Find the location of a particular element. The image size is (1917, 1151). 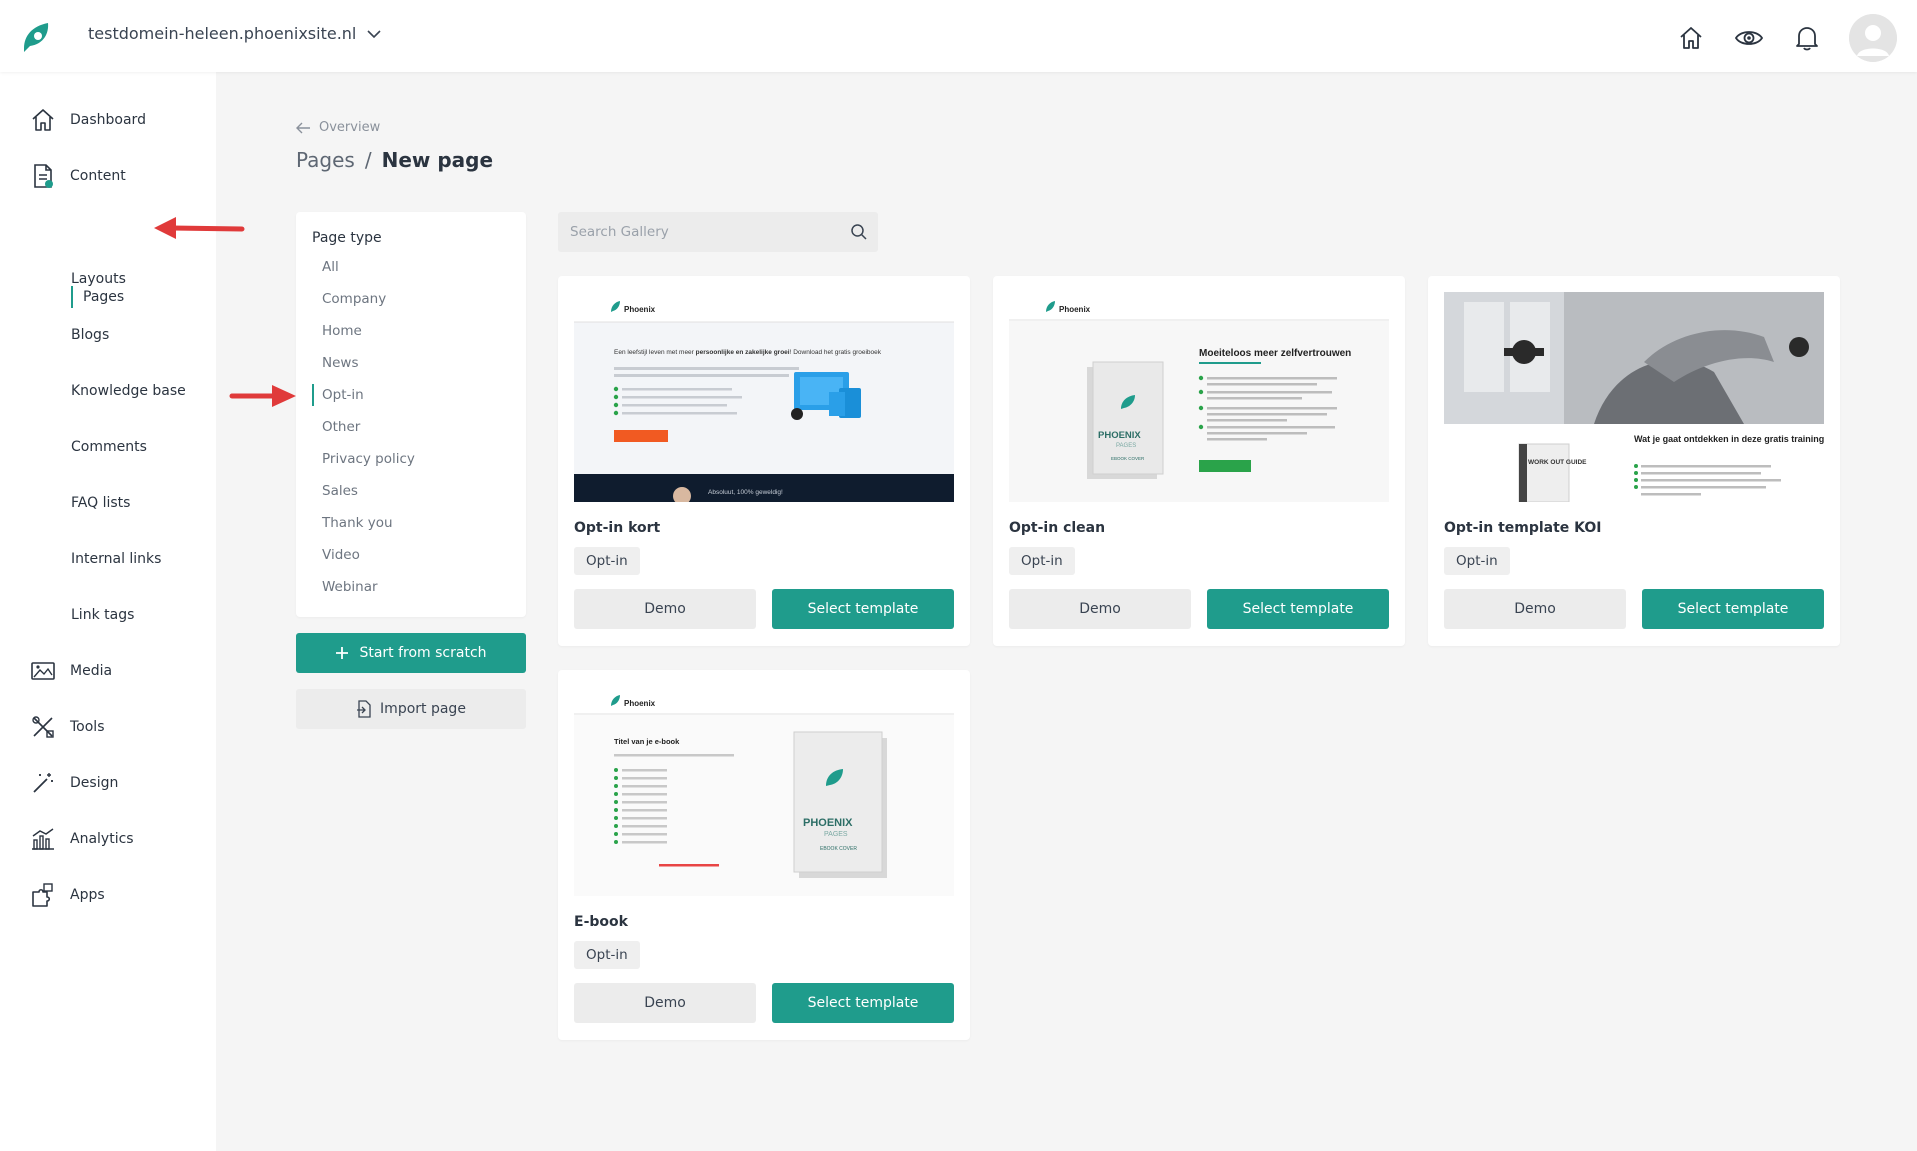

start-from-scratch-label: Start from scratch is located at coordinates (423, 653).